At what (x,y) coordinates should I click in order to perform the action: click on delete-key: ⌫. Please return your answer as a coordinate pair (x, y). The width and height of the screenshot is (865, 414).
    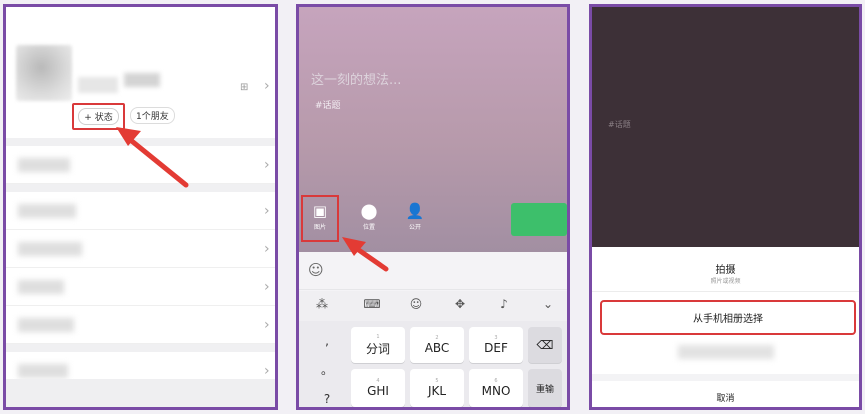
    Looking at the image, I should click on (545, 345).